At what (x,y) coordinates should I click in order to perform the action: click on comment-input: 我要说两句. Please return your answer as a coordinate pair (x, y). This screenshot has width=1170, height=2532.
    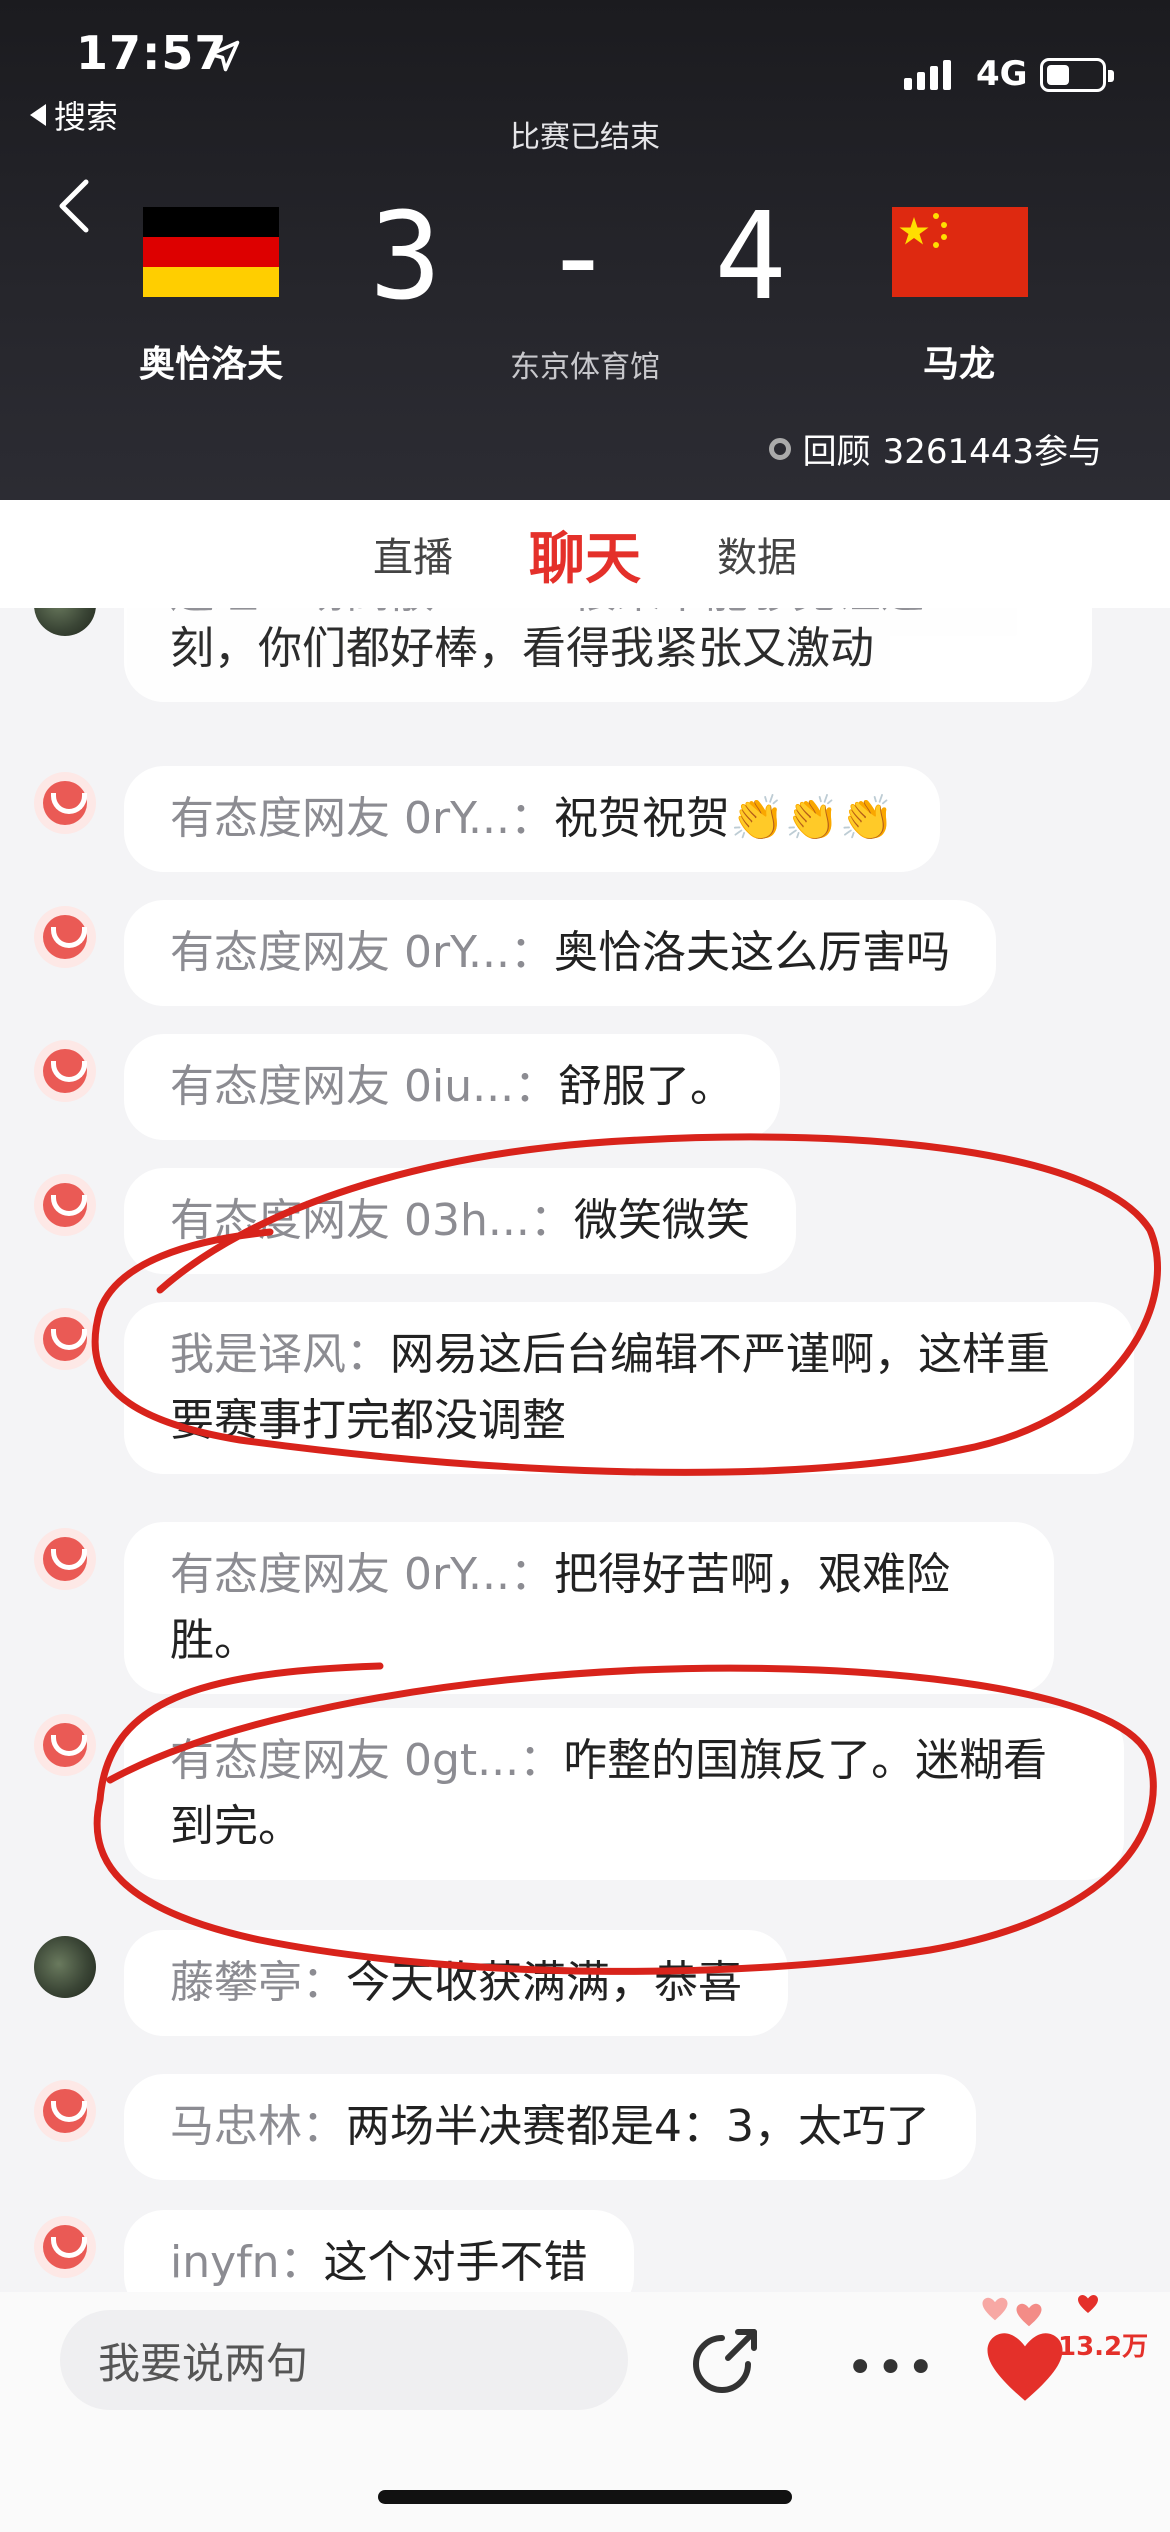
    Looking at the image, I should click on (344, 2360).